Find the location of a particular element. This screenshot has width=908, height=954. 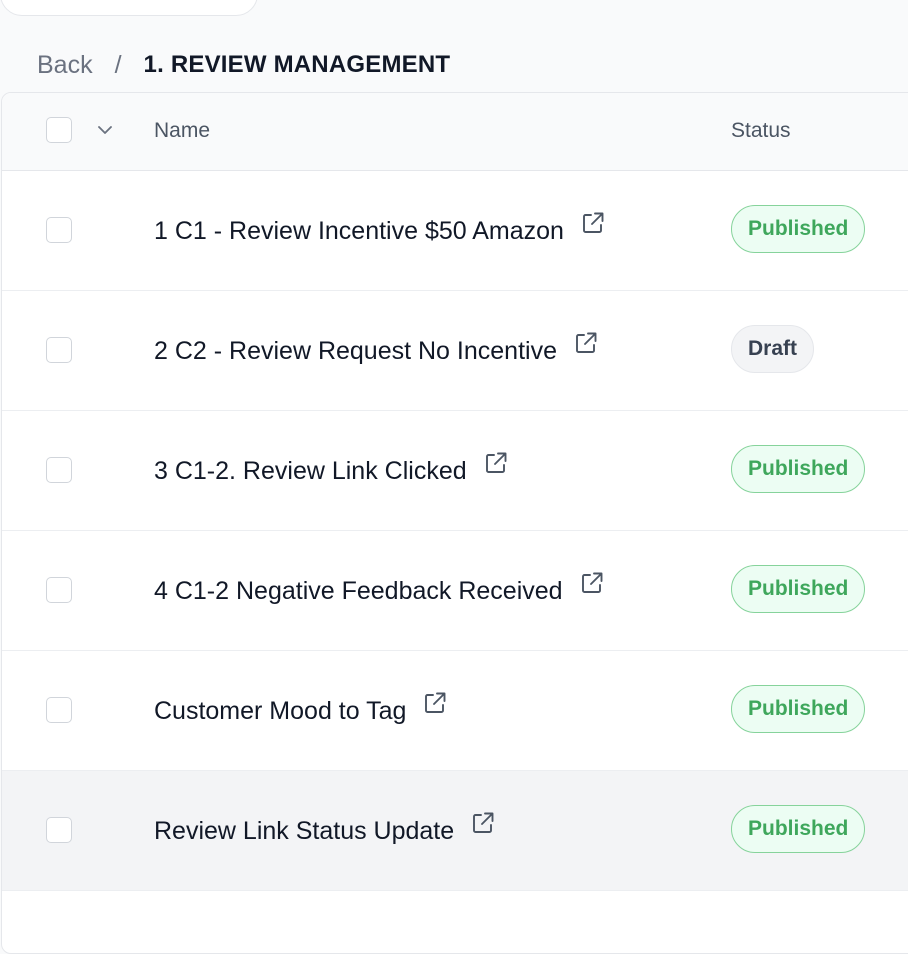

breadcrumb-current: 1. REVIEW MANAGEMENT is located at coordinates (297, 64).